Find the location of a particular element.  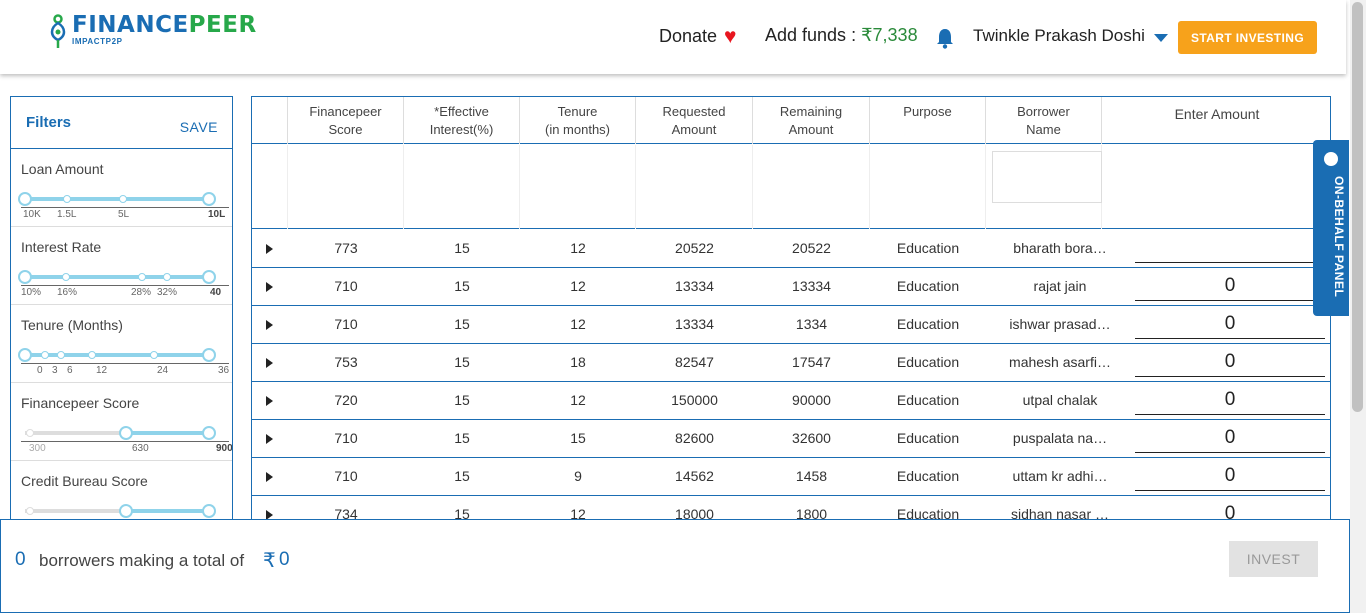

tick-label: 36 is located at coordinates (224, 370).